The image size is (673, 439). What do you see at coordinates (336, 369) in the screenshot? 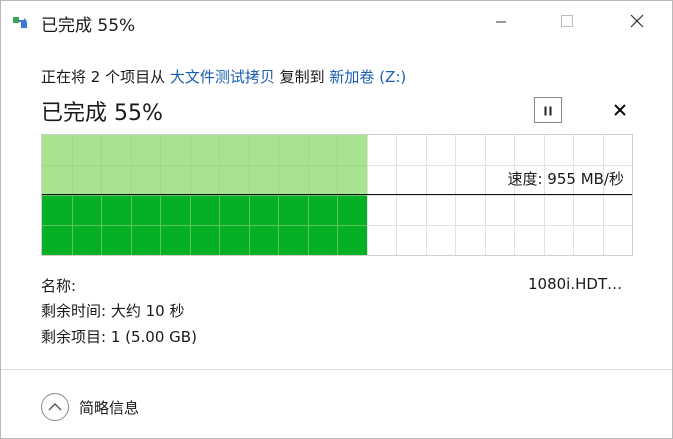
I see `footer-divider` at bounding box center [336, 369].